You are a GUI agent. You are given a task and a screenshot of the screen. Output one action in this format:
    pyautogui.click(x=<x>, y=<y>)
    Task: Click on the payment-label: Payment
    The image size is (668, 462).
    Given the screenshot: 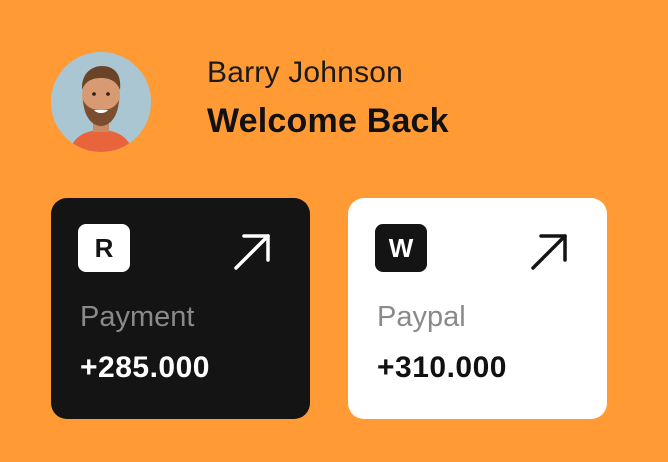 What is the action you would take?
    pyautogui.click(x=137, y=317)
    